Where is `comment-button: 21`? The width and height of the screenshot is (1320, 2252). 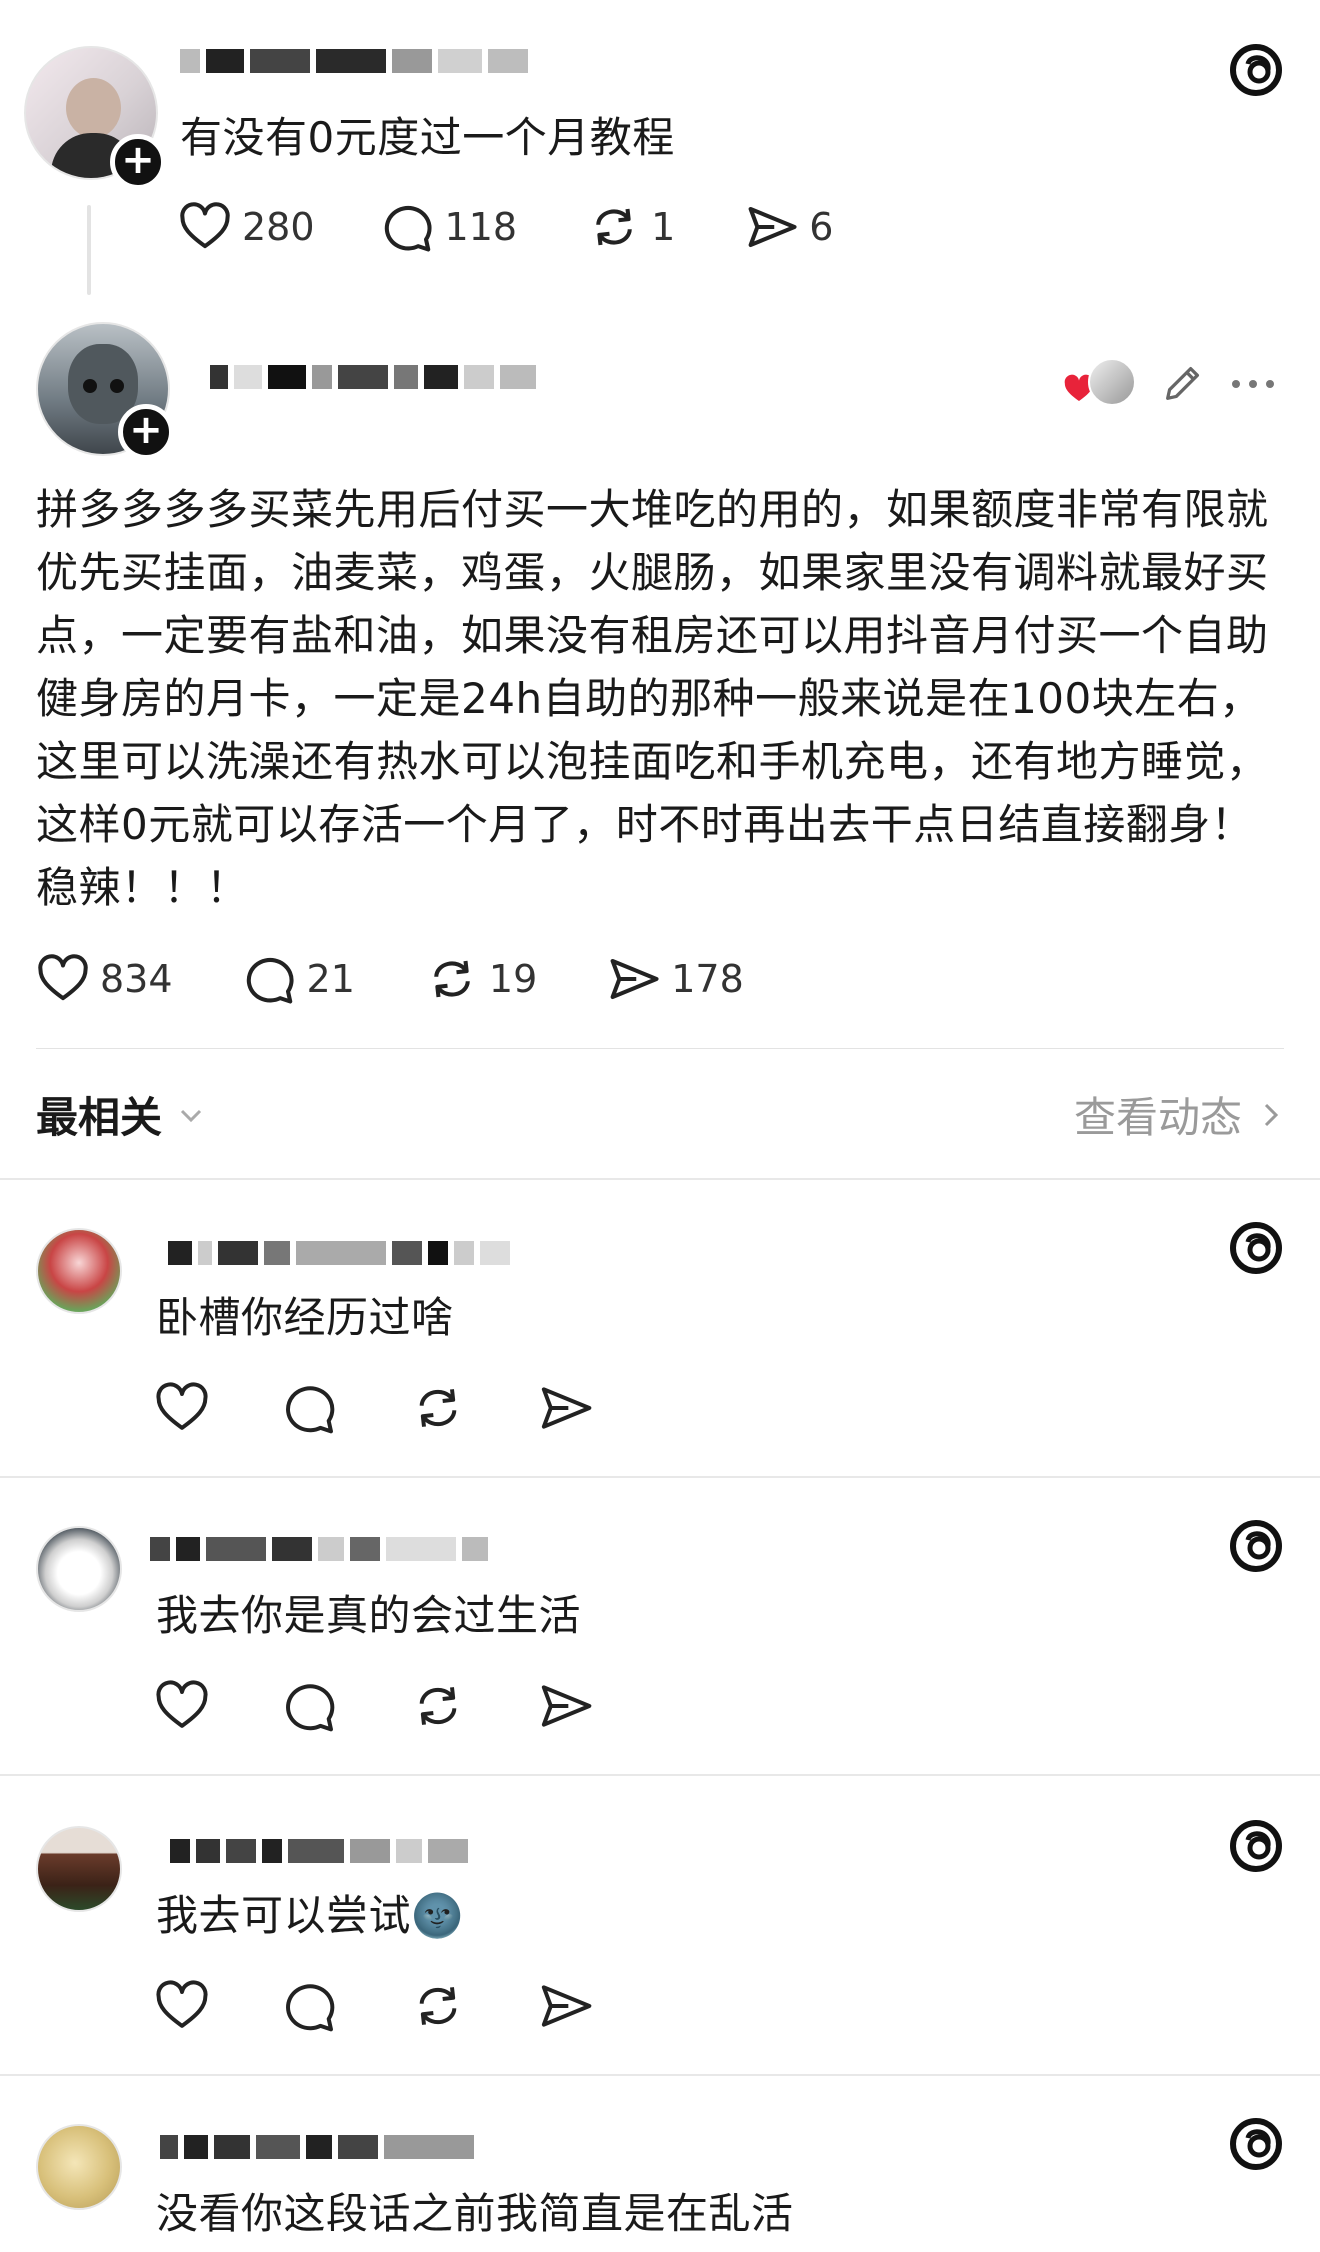 comment-button: 21 is located at coordinates (299, 979).